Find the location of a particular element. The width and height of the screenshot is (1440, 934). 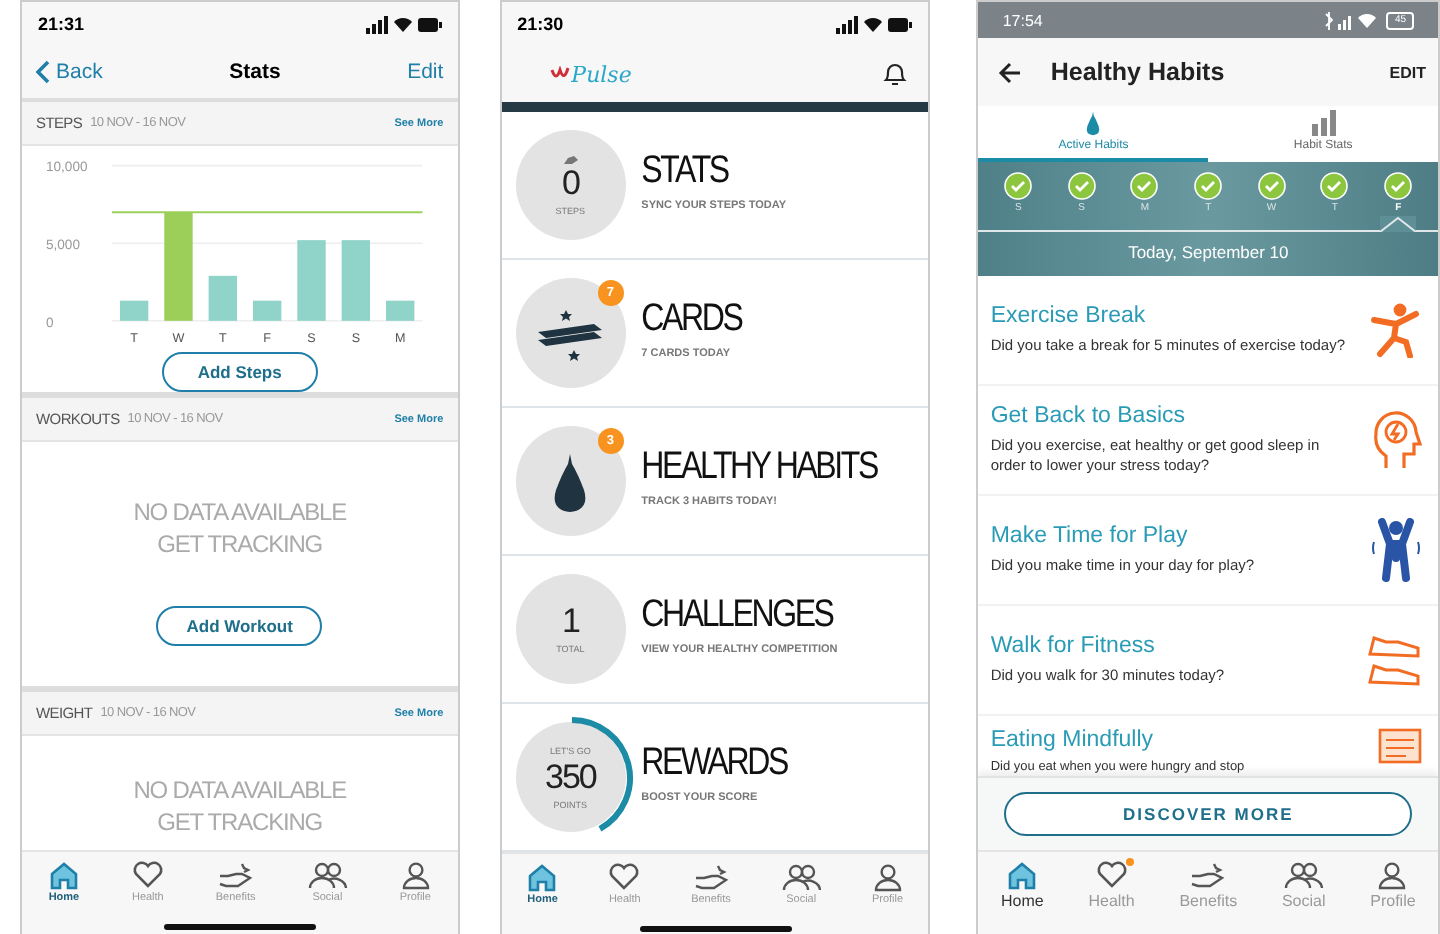

tab-bar-item: Benefits is located at coordinates (1208, 885).